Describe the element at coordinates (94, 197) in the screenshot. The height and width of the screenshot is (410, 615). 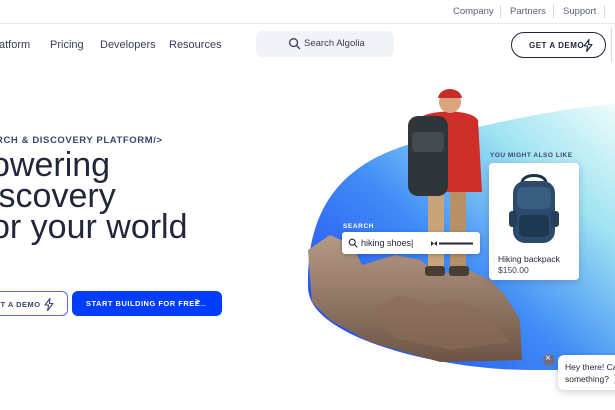
I see `hero-headline: owering iscovery or your world` at that location.